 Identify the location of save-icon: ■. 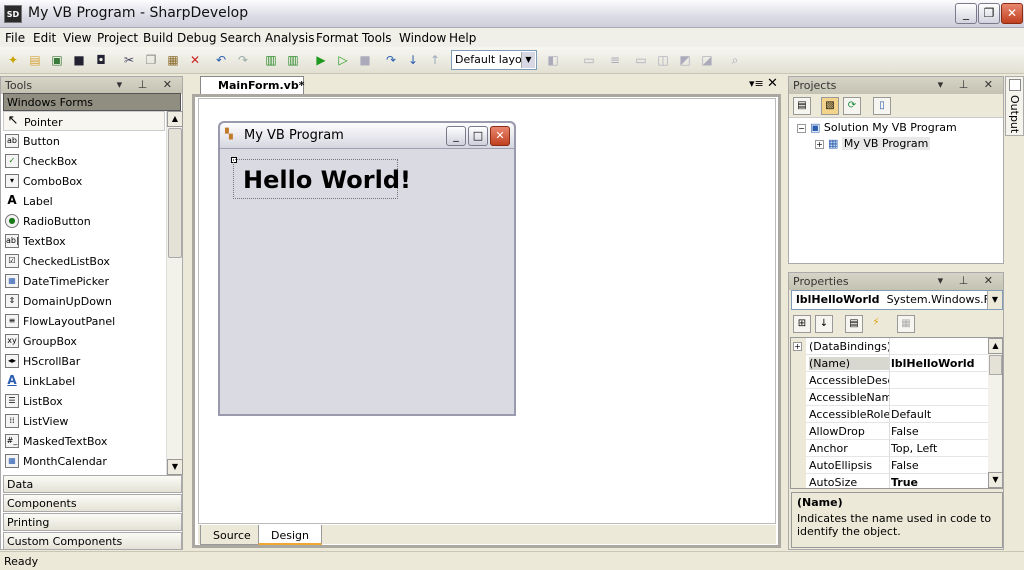
(79, 60).